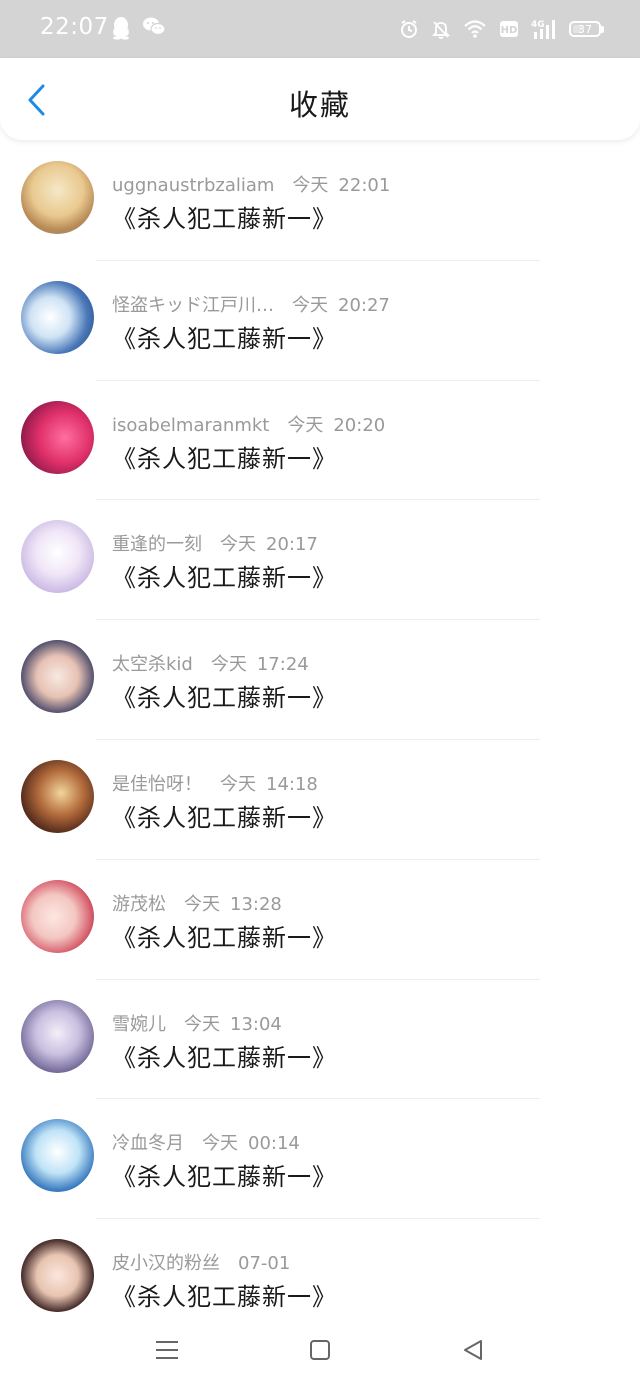 This screenshot has width=640, height=1387. I want to click on item-meta: 是佳怡呀！ 今天 14:18, so click(215, 783).